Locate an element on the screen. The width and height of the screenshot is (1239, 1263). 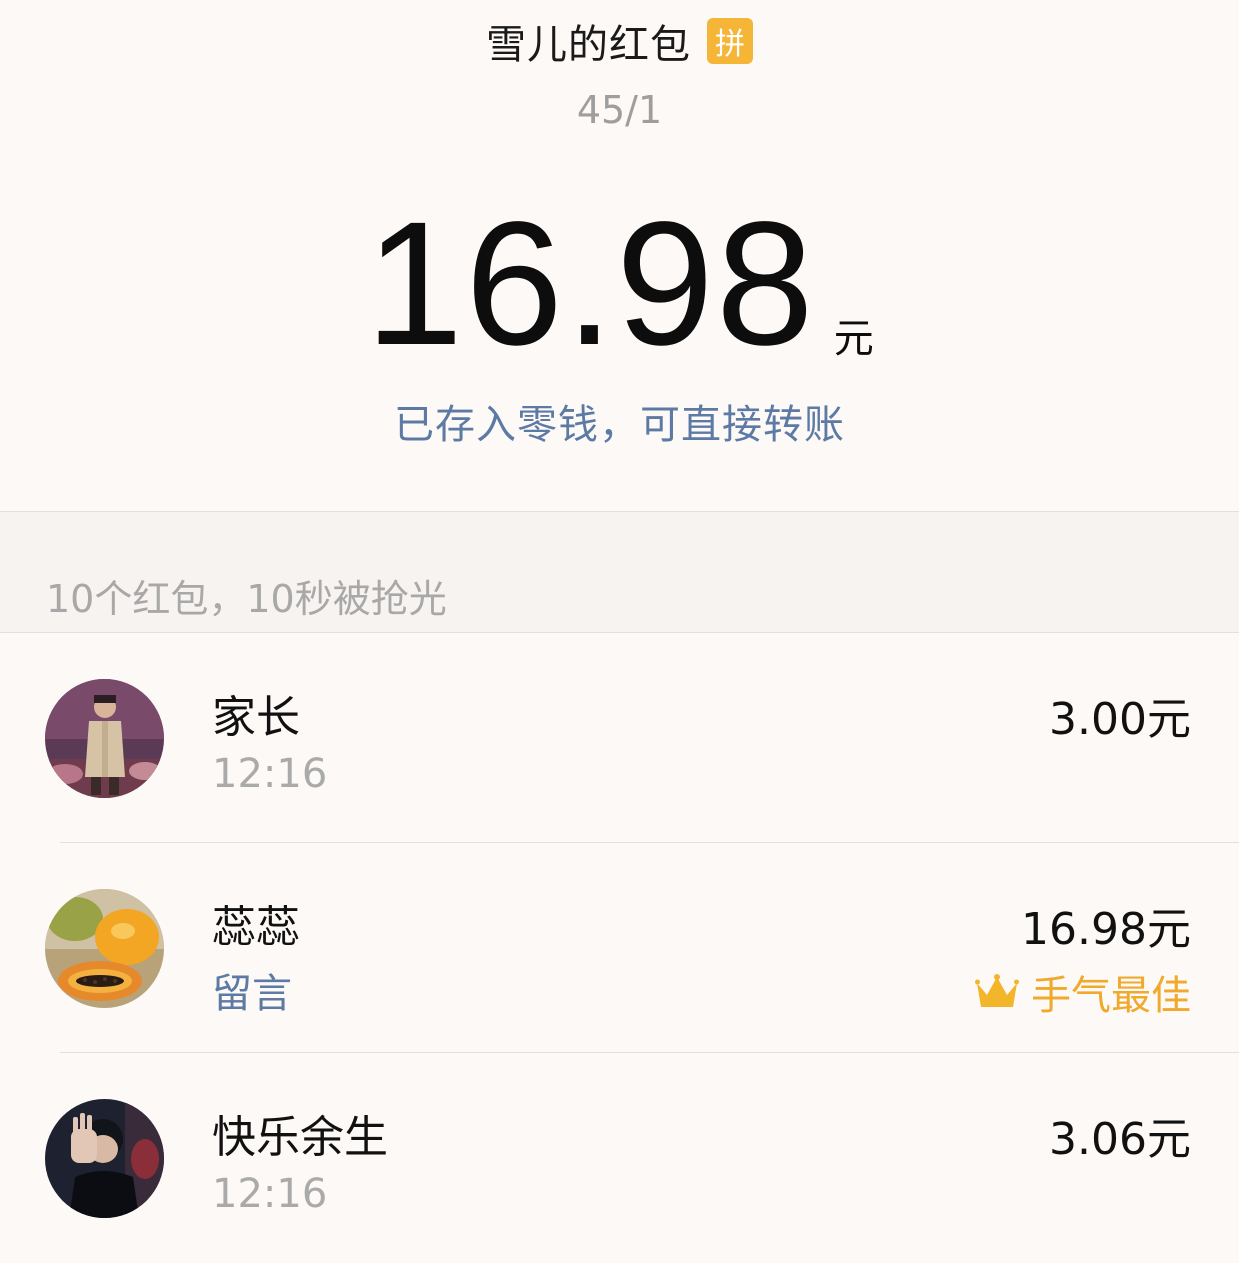
leave-message-link: 留言 is located at coordinates (252, 990).